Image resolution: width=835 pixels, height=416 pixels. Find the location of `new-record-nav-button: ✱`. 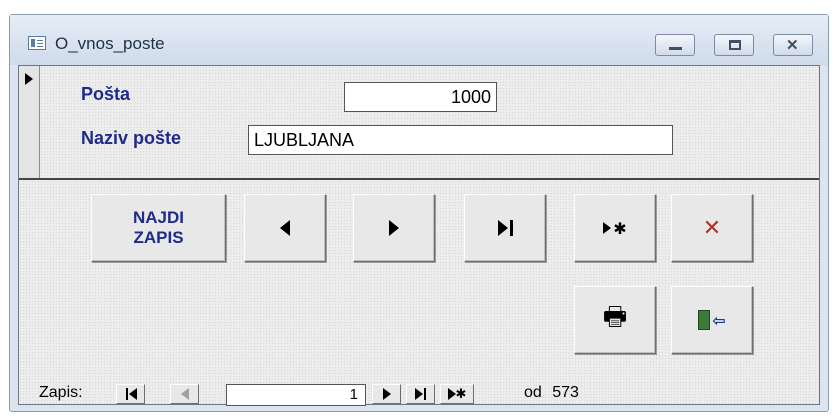

new-record-nav-button: ✱ is located at coordinates (457, 394).